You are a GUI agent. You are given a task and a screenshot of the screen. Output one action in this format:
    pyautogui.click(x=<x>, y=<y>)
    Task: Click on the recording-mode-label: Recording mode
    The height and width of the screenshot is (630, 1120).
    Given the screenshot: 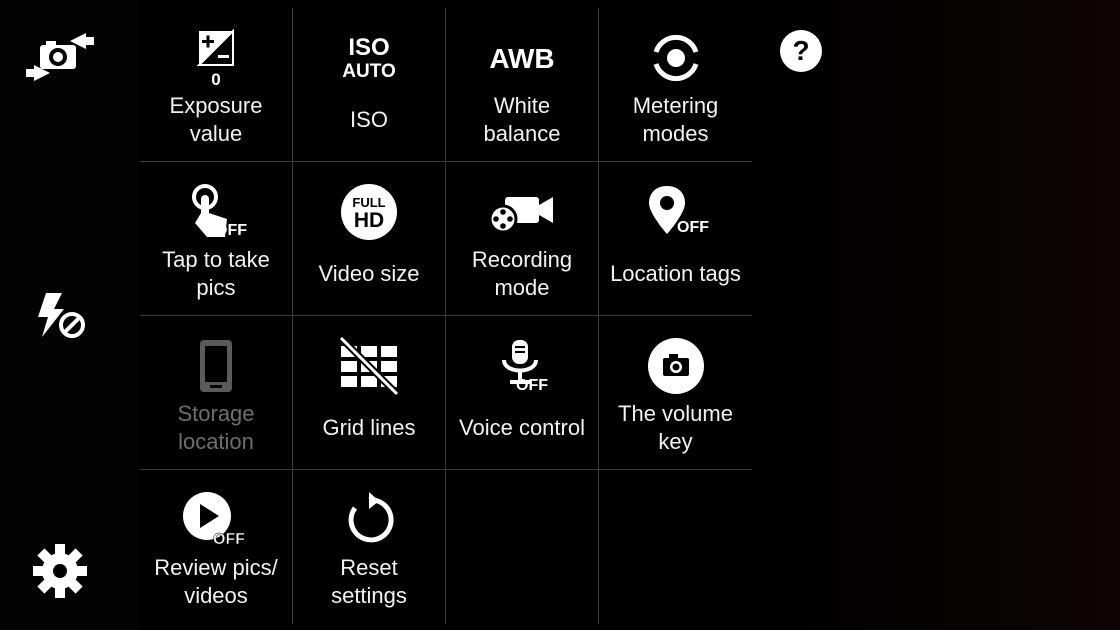 What is the action you would take?
    pyautogui.click(x=522, y=273)
    